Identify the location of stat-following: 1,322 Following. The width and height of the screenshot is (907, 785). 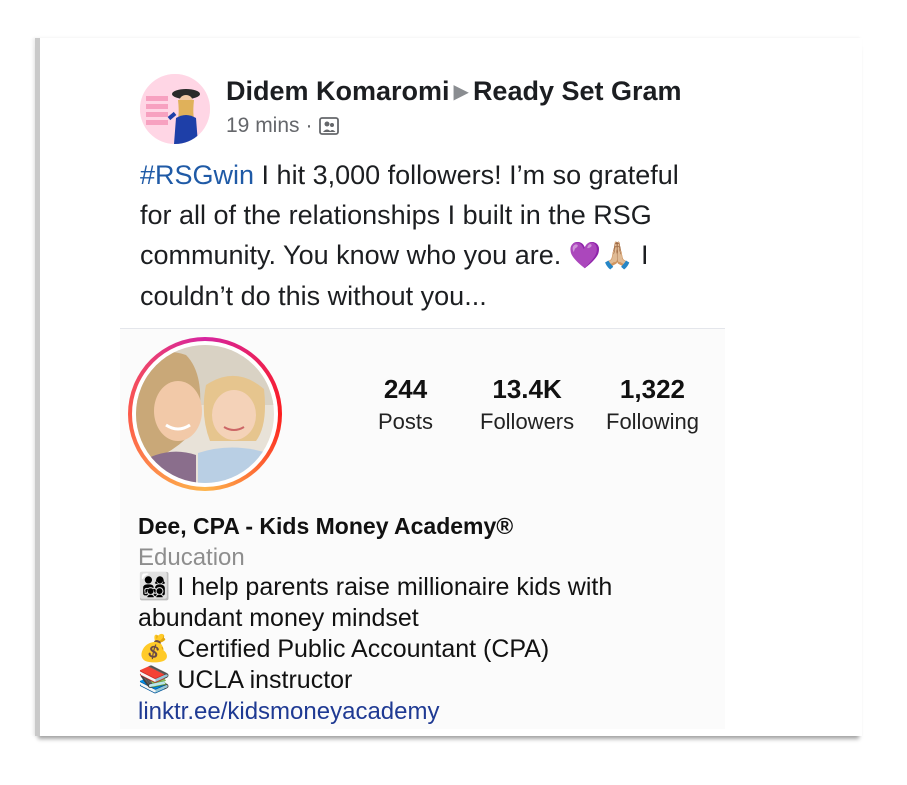
(652, 404).